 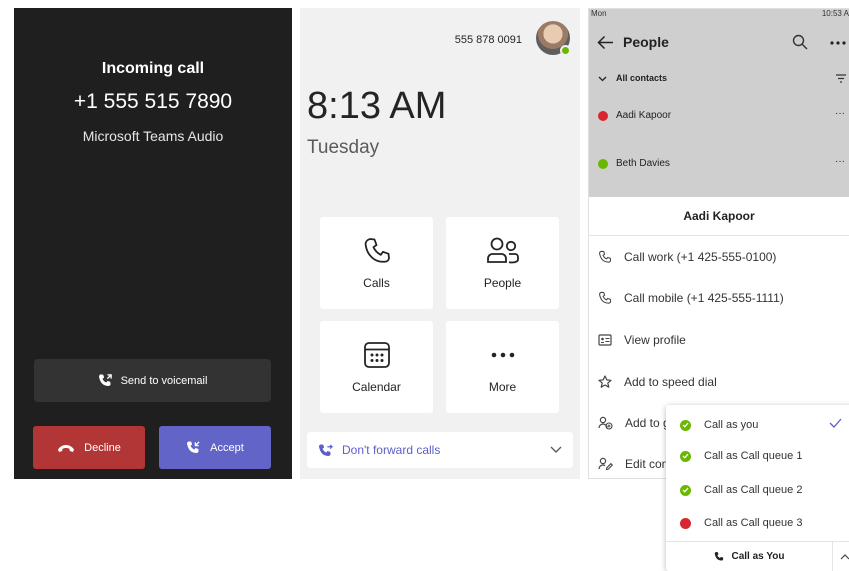 What do you see at coordinates (647, 464) in the screenshot?
I see `item-label: Edit con` at bounding box center [647, 464].